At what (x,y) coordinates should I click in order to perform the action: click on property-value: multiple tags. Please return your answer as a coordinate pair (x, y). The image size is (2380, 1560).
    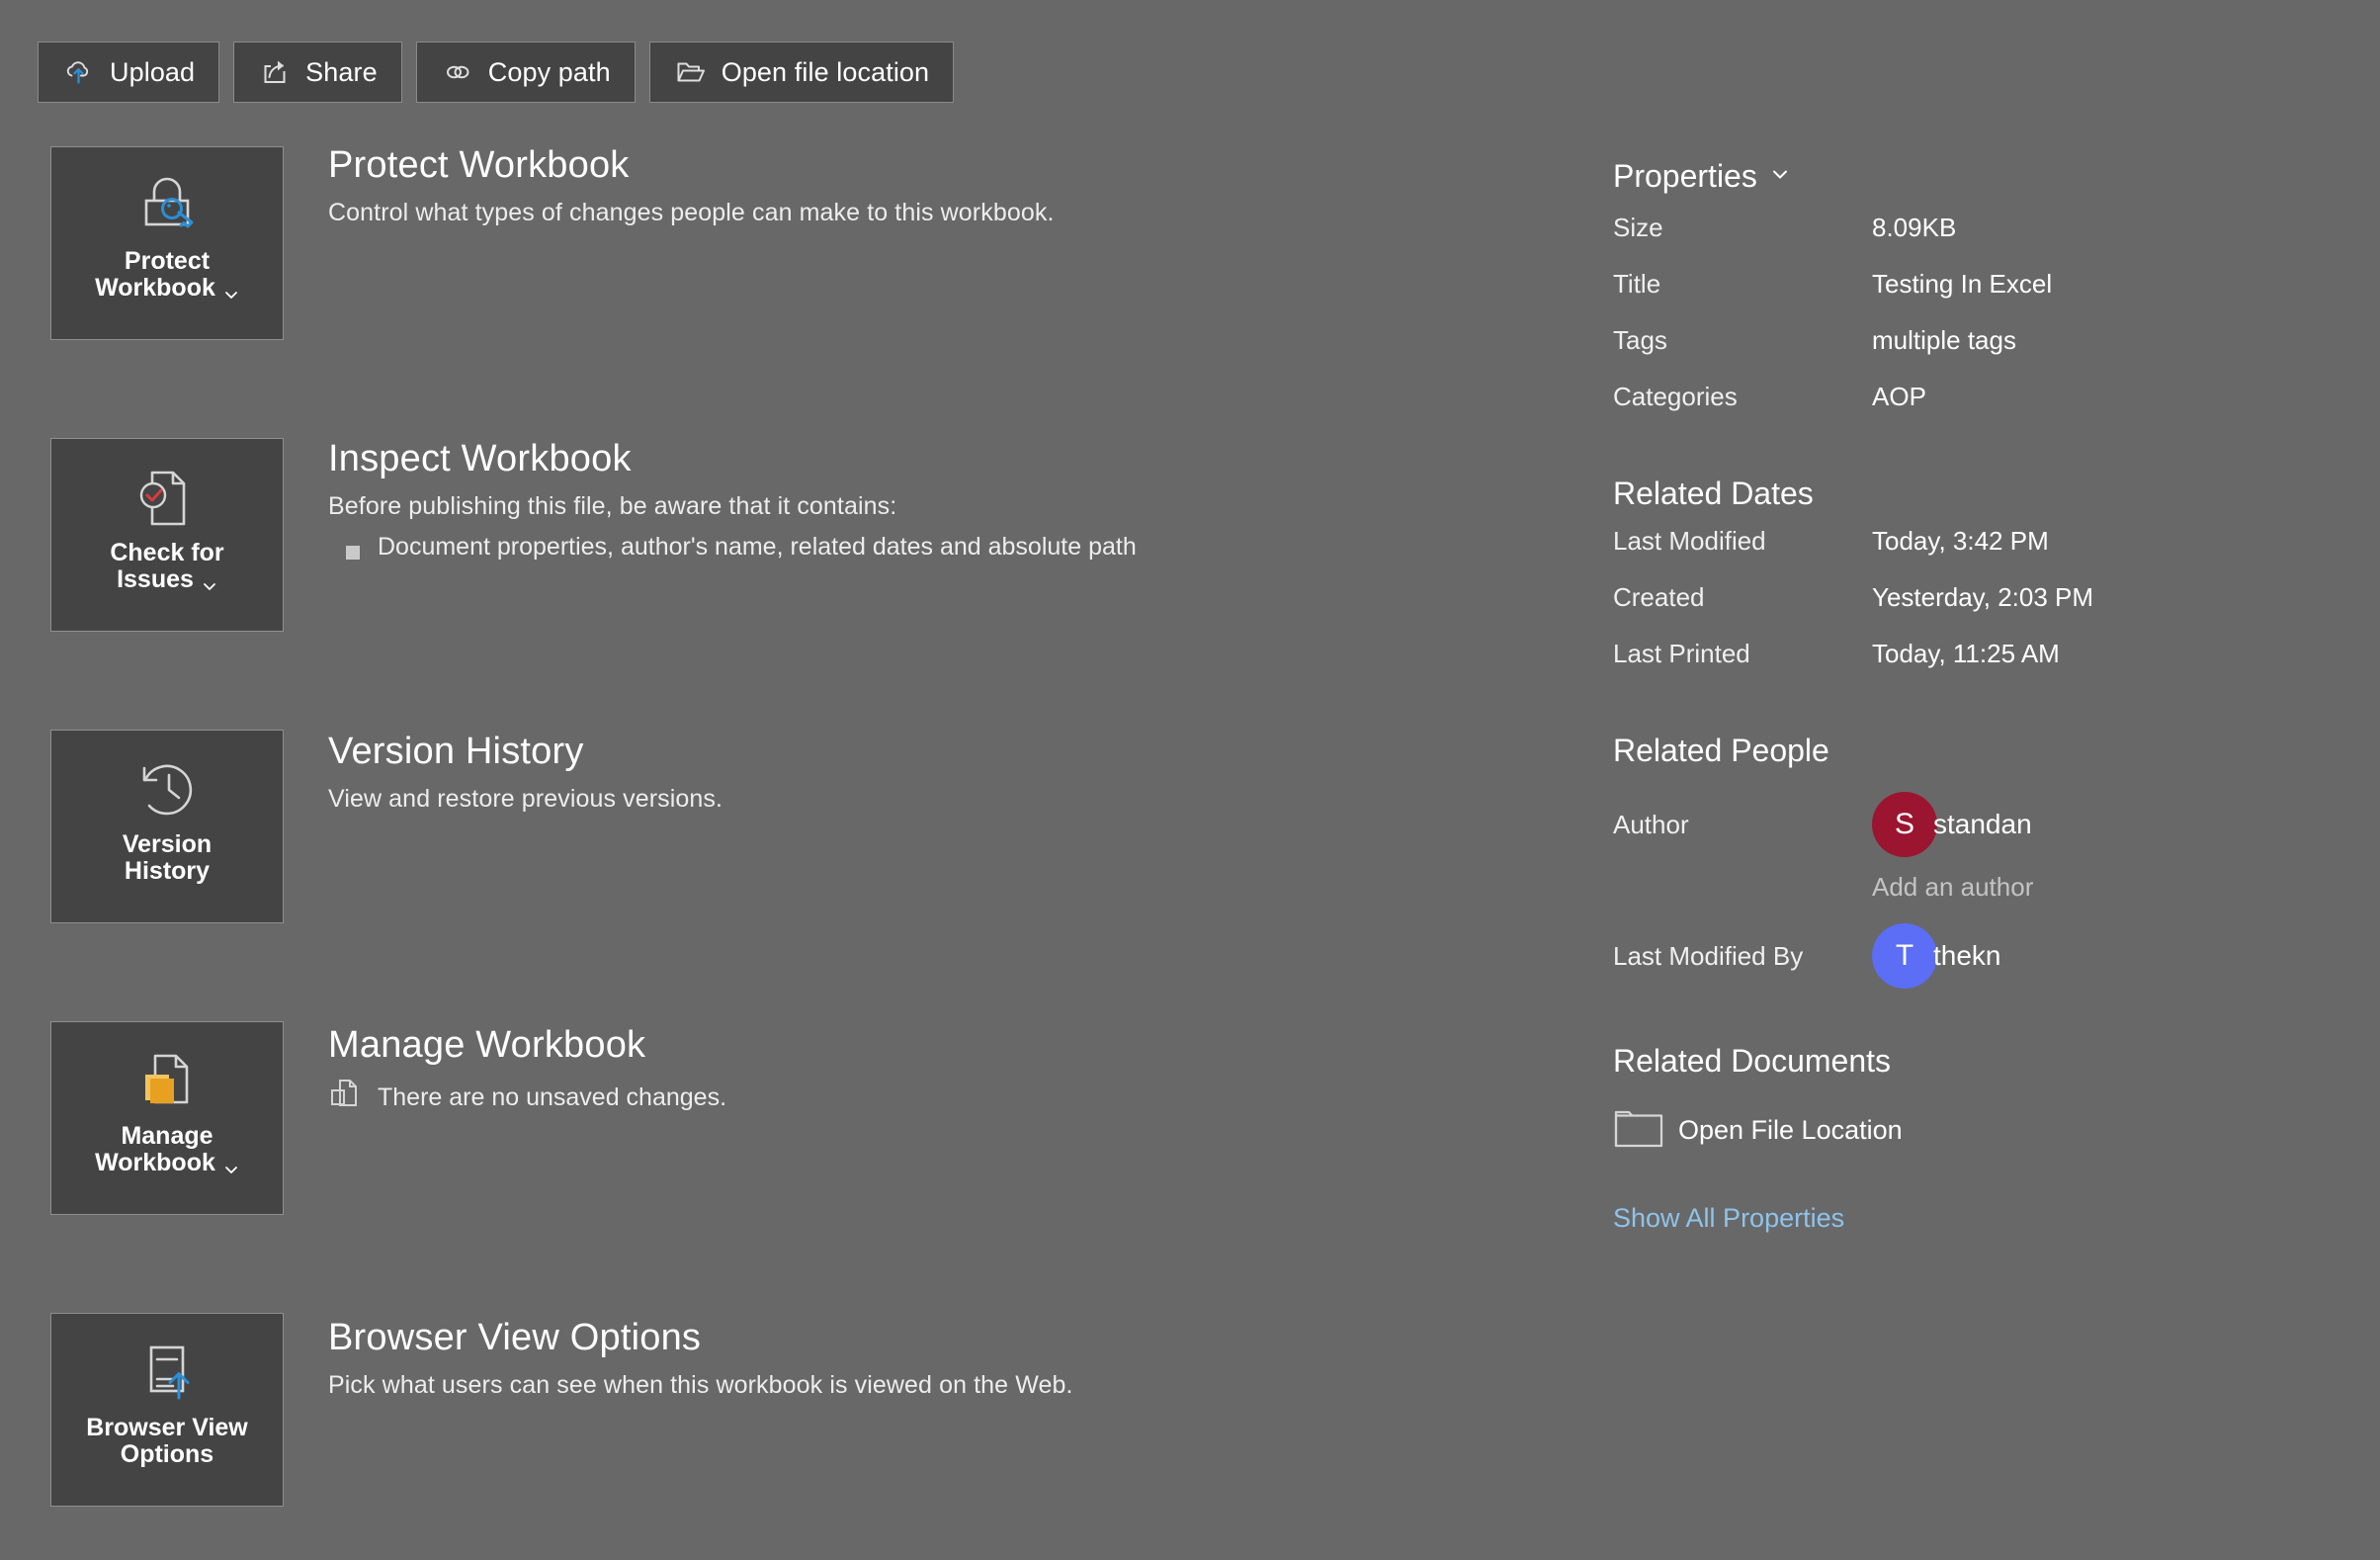
    Looking at the image, I should click on (1944, 340).